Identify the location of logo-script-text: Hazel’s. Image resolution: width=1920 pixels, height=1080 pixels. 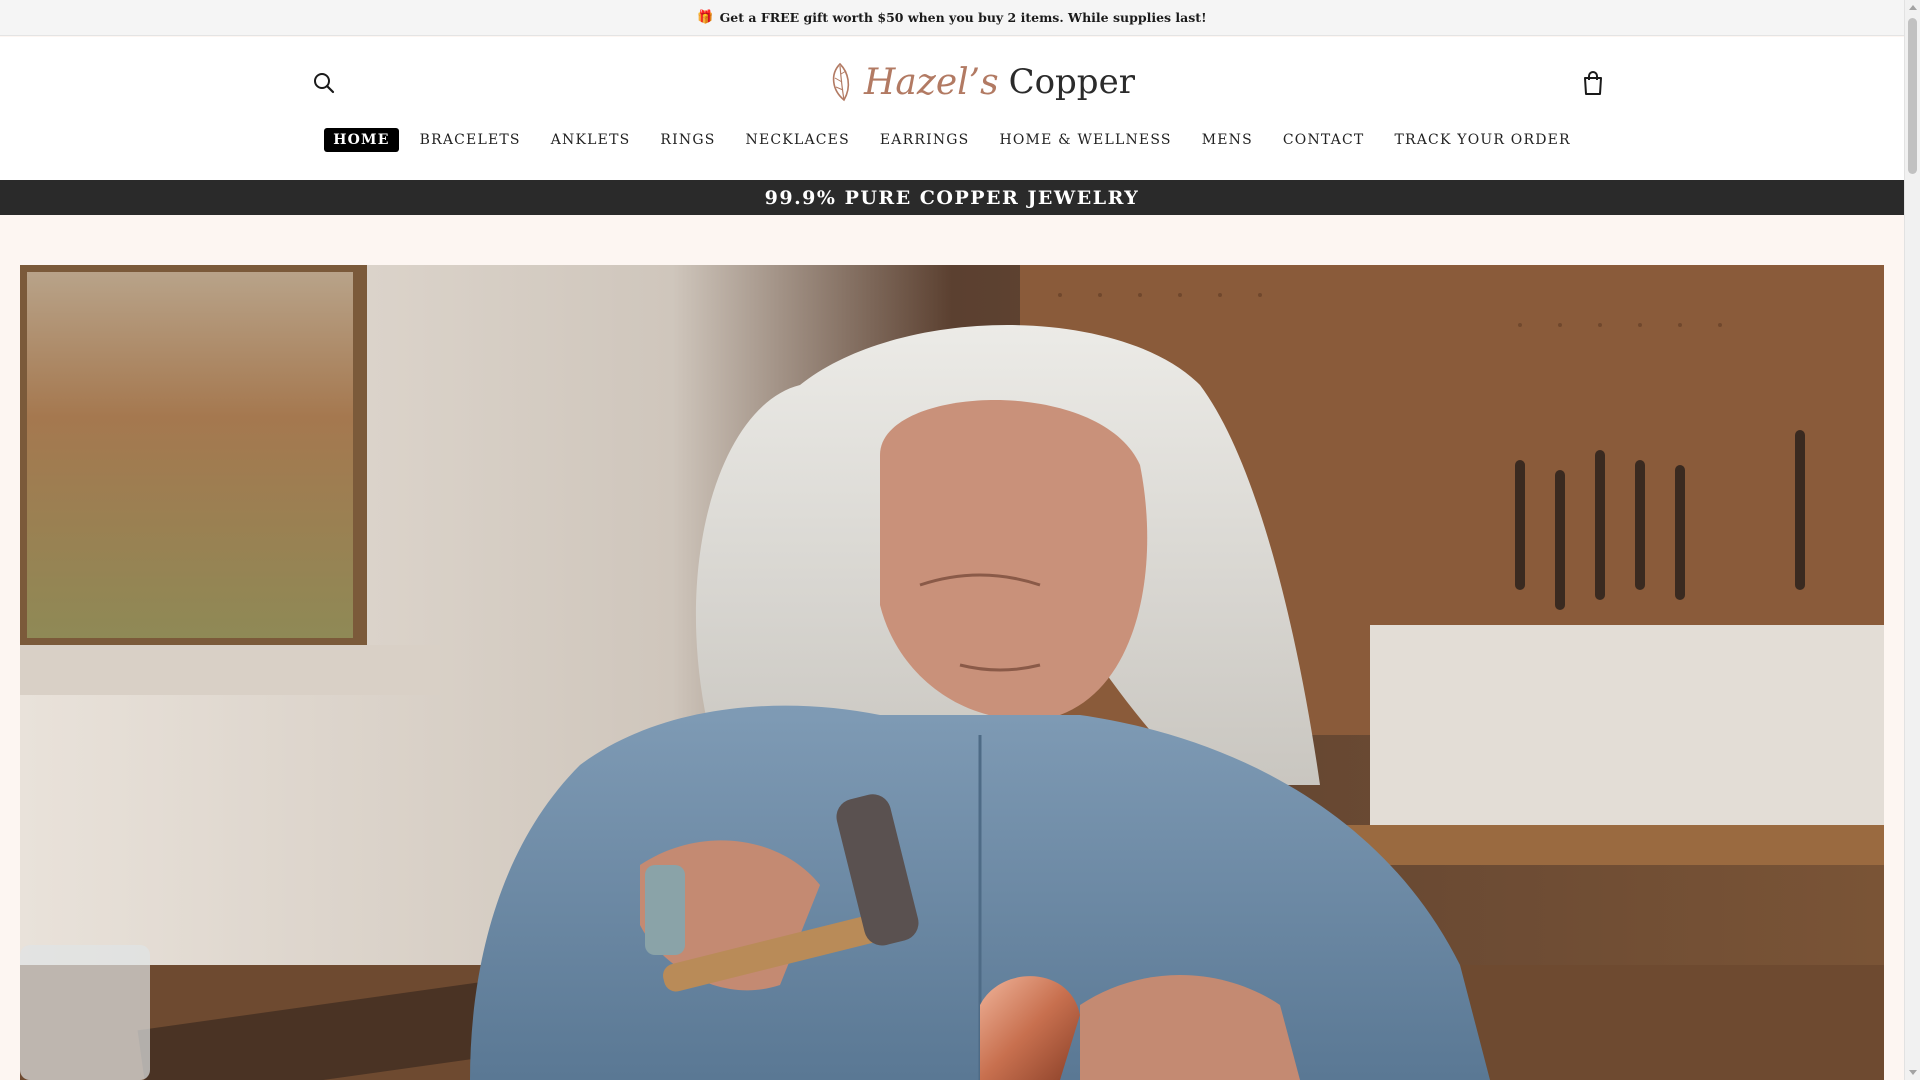
(931, 82).